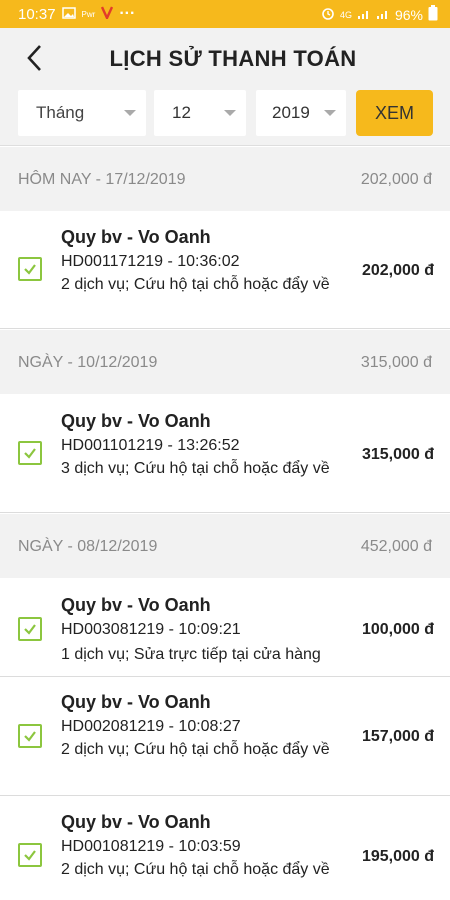  I want to click on month-select-label: Tháng, so click(60, 112).